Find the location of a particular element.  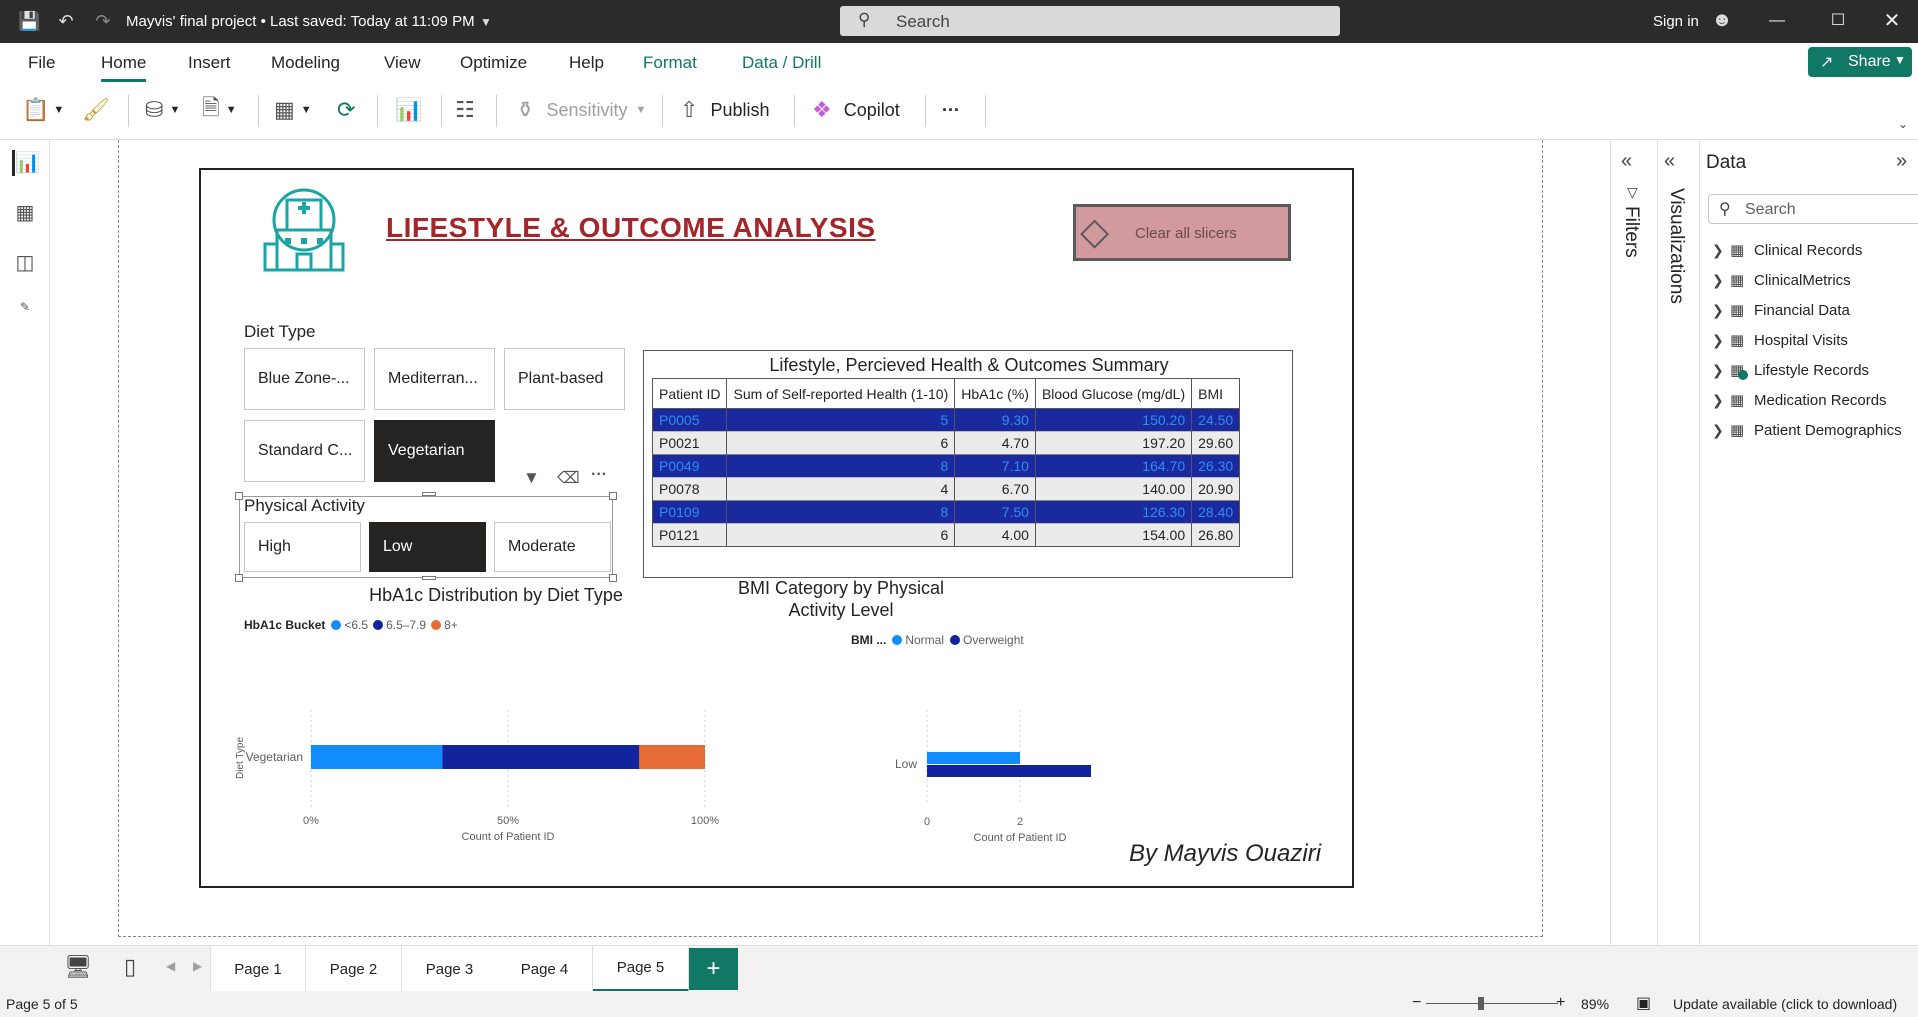

zoom-slider-track is located at coordinates (1492, 1003).